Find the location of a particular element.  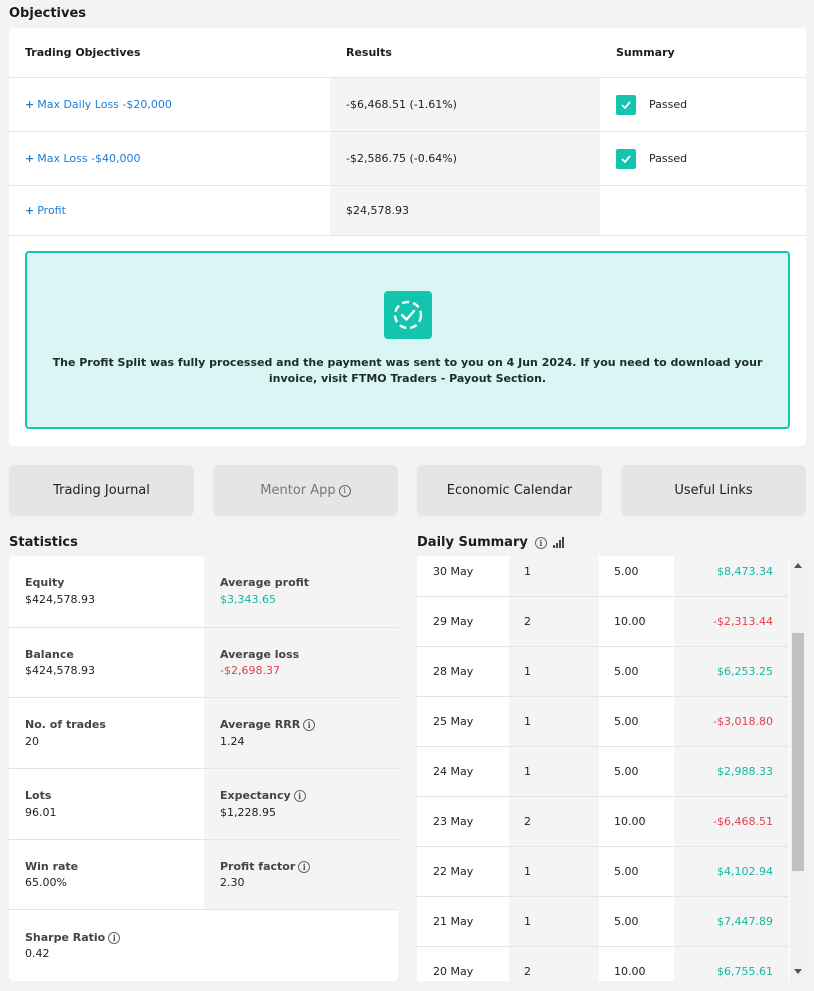

scroll-thumb is located at coordinates (798, 752).